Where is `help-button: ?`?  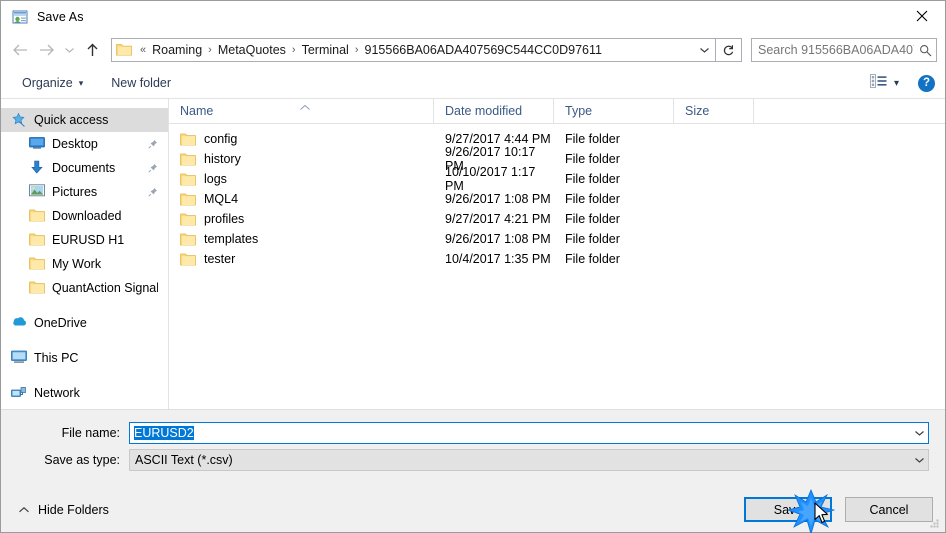
help-button: ? is located at coordinates (926, 83).